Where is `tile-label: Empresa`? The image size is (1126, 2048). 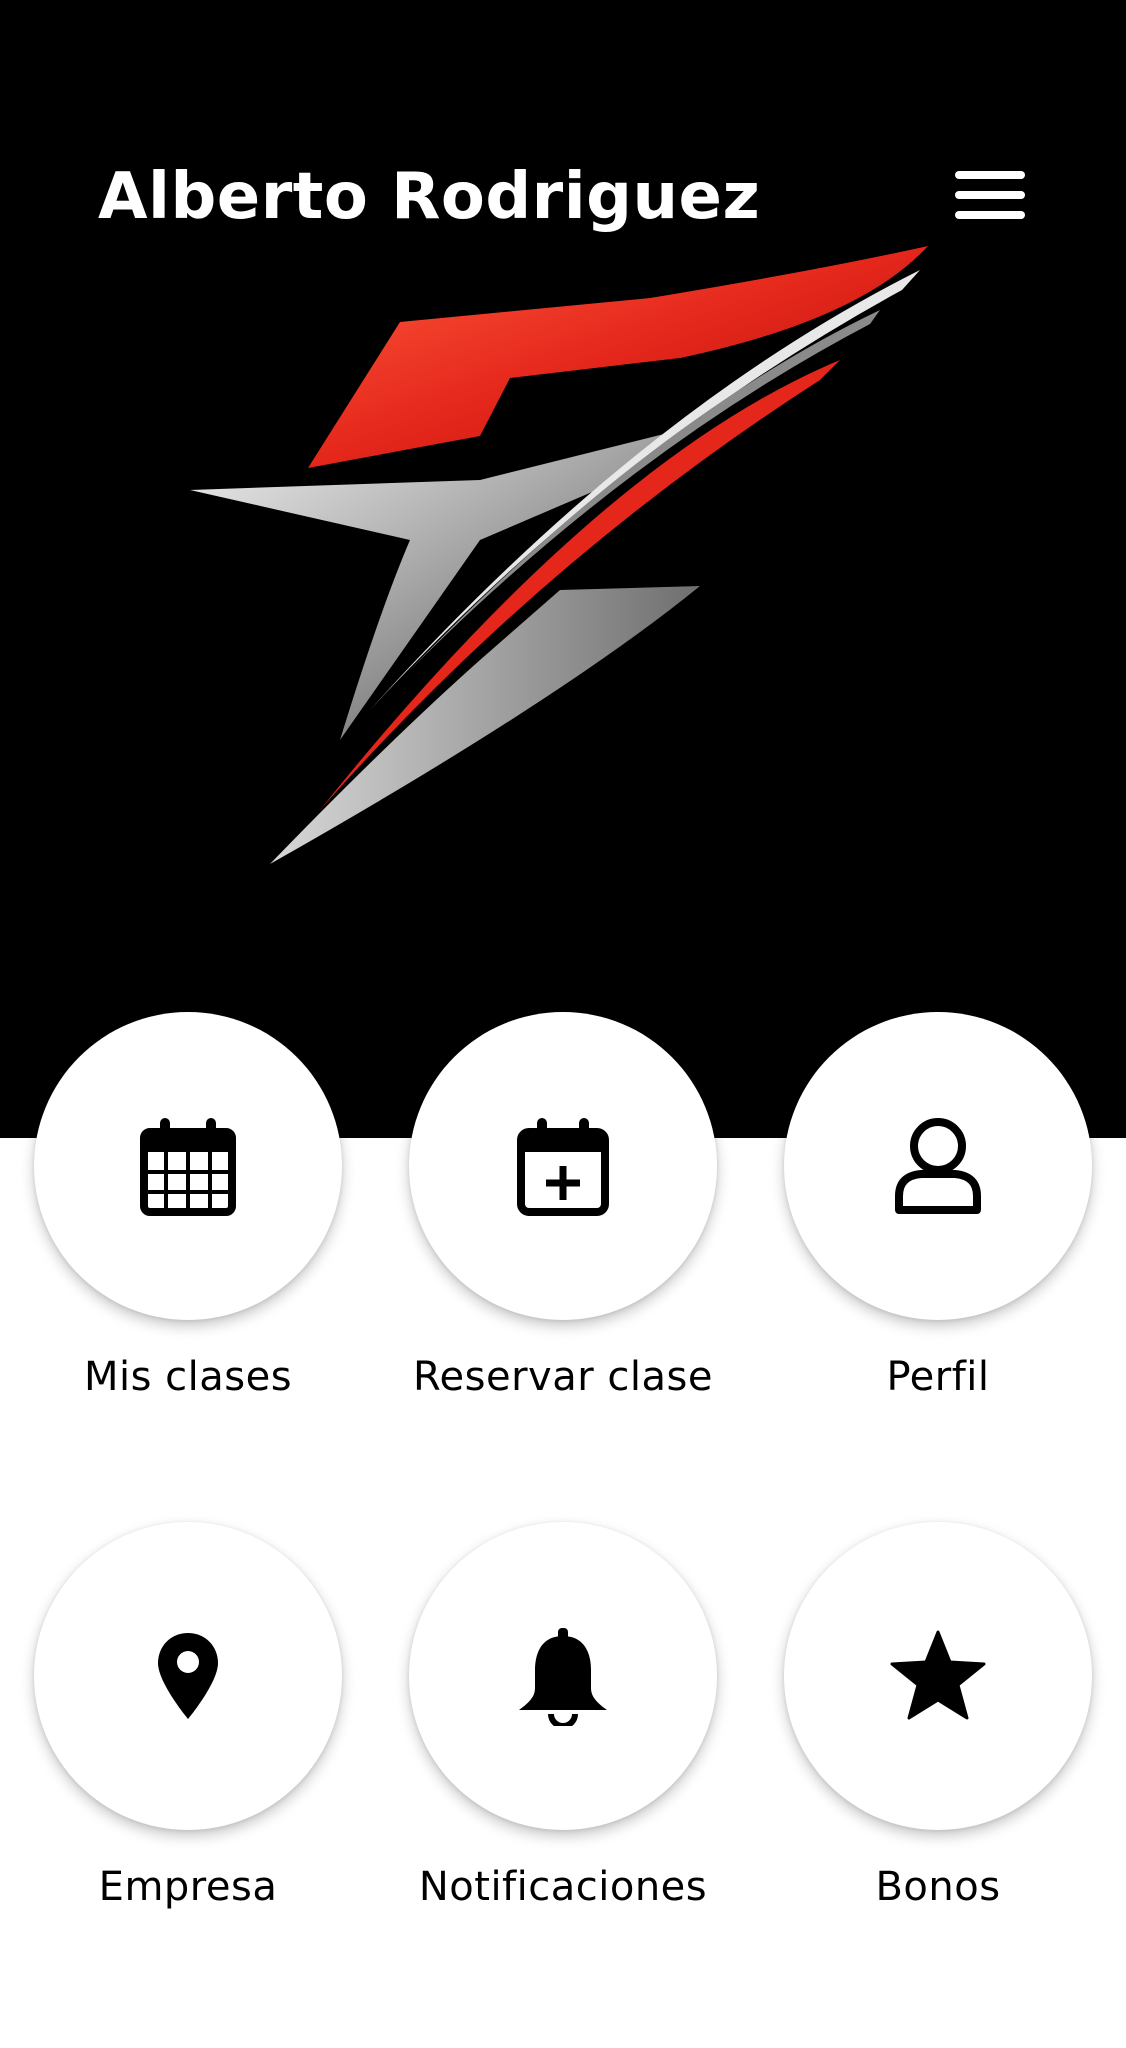
tile-label: Empresa is located at coordinates (188, 1887).